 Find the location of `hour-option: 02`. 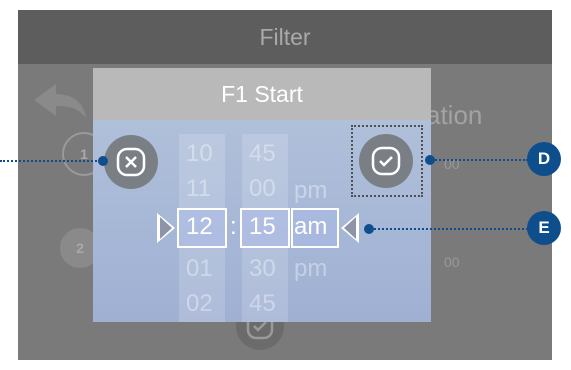

hour-option: 02 is located at coordinates (199, 304).